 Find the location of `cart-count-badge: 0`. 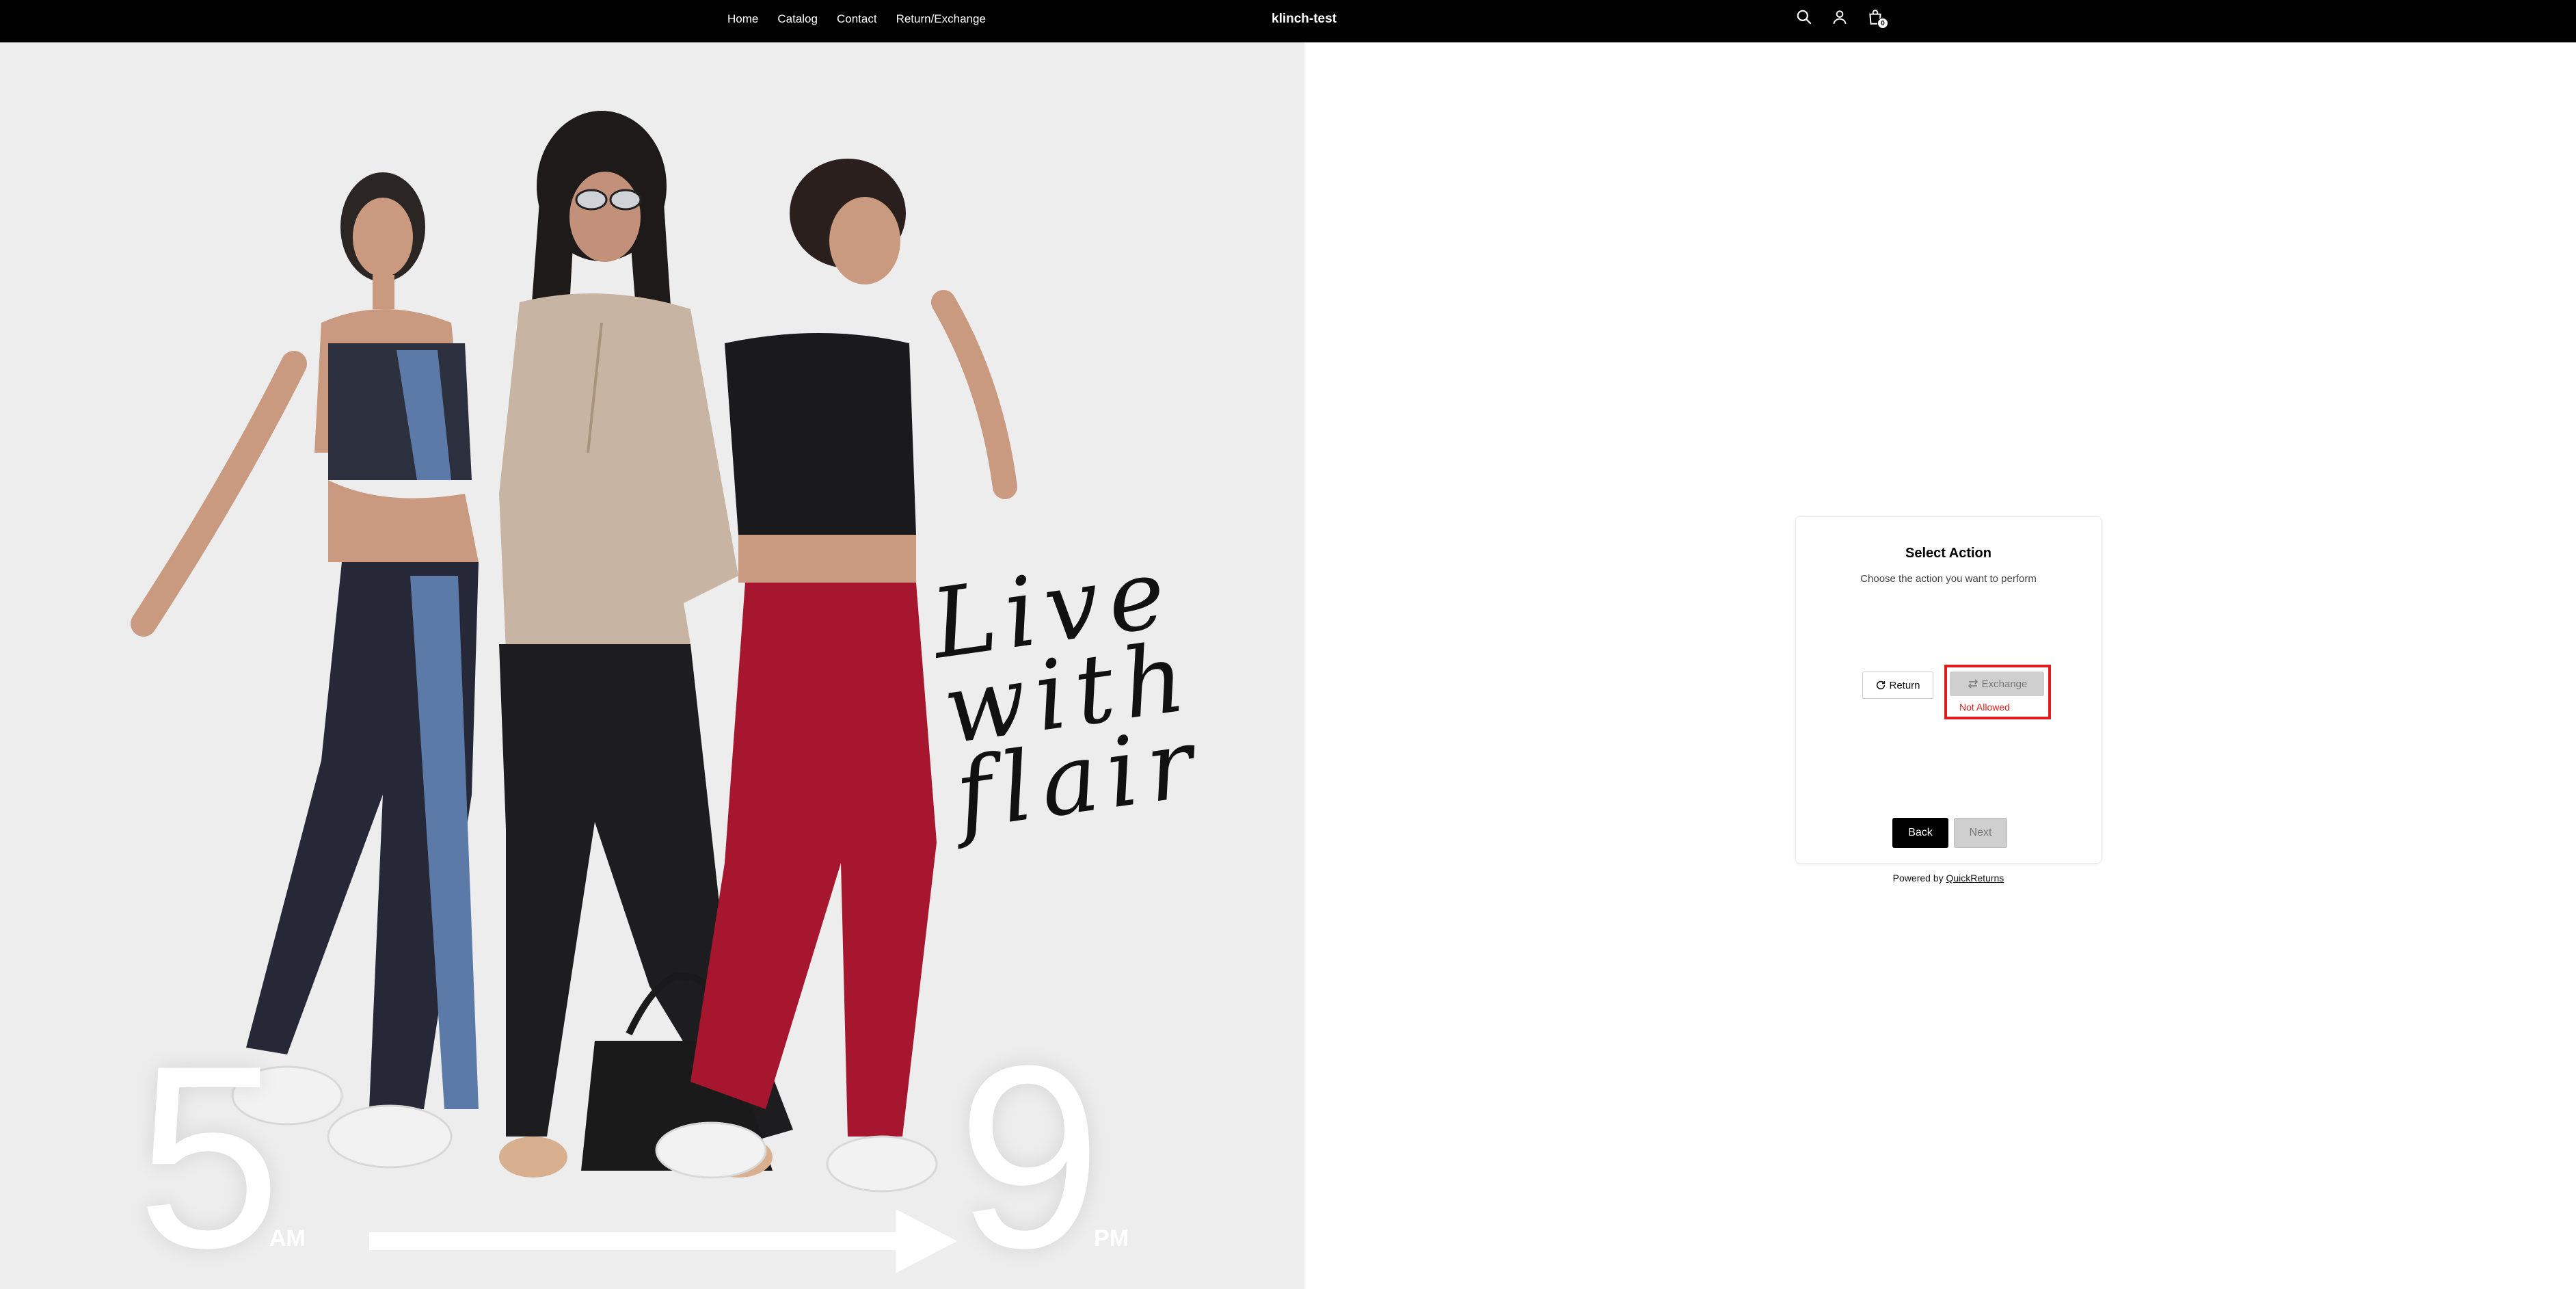

cart-count-badge: 0 is located at coordinates (1882, 23).